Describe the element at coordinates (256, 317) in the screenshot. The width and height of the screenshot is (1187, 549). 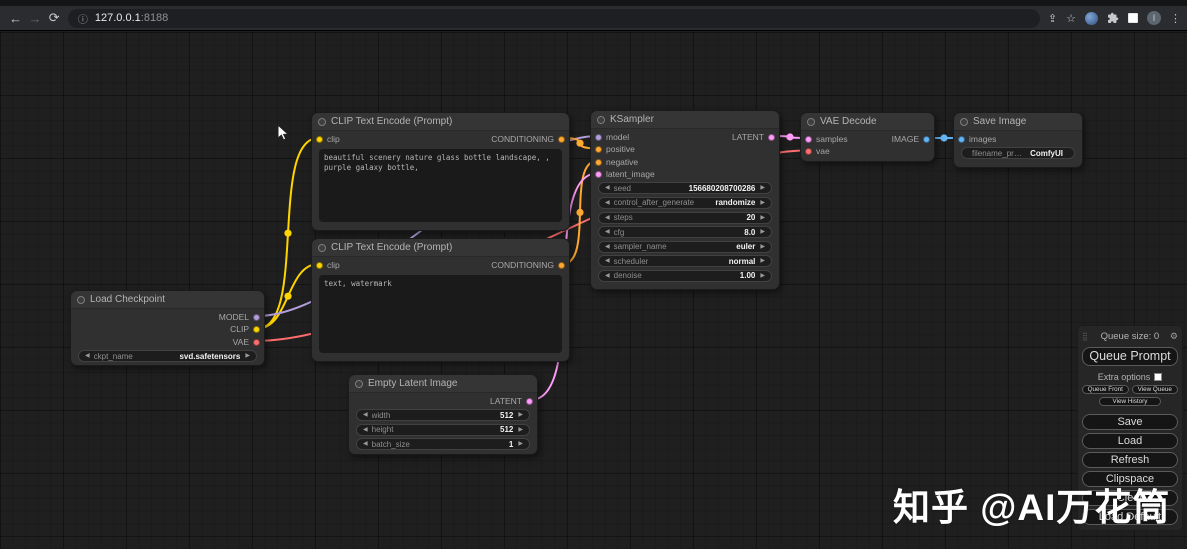
I see `output-dot-MODEL` at that location.